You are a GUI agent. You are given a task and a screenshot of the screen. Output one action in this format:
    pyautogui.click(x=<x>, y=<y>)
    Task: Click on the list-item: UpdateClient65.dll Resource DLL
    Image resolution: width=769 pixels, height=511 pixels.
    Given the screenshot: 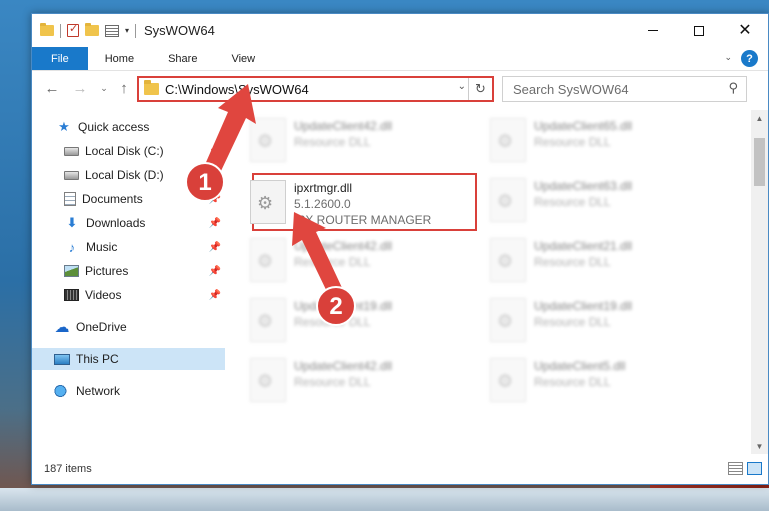 What is the action you would take?
    pyautogui.click(x=587, y=140)
    